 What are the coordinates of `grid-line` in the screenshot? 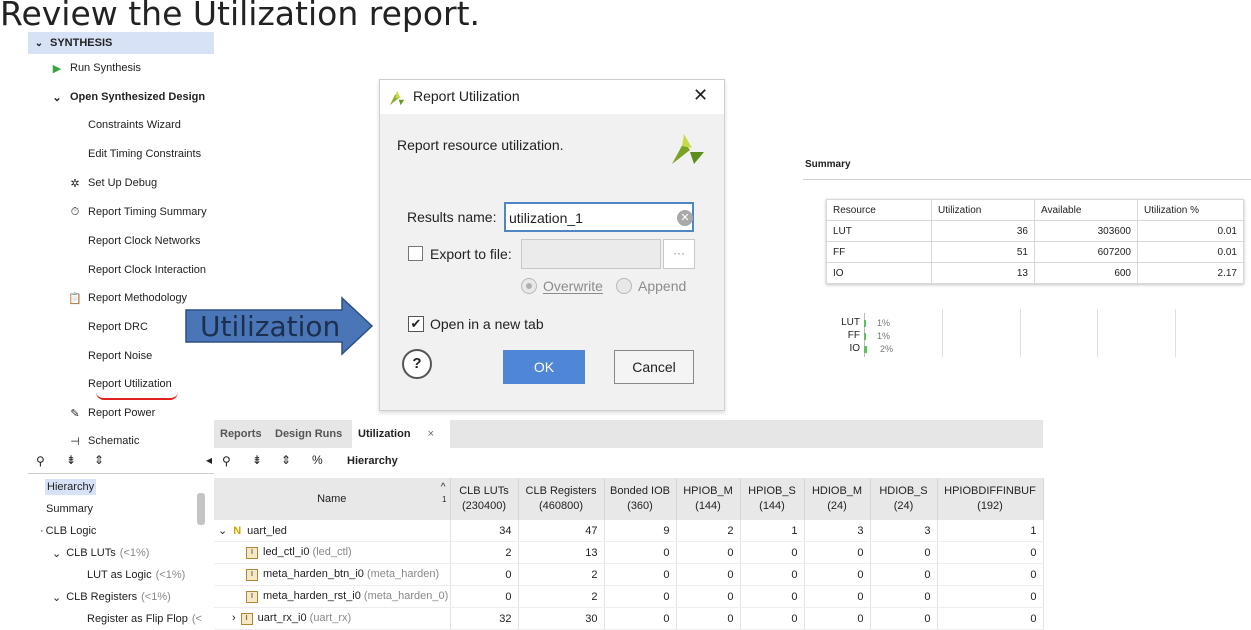 It's located at (1097, 333).